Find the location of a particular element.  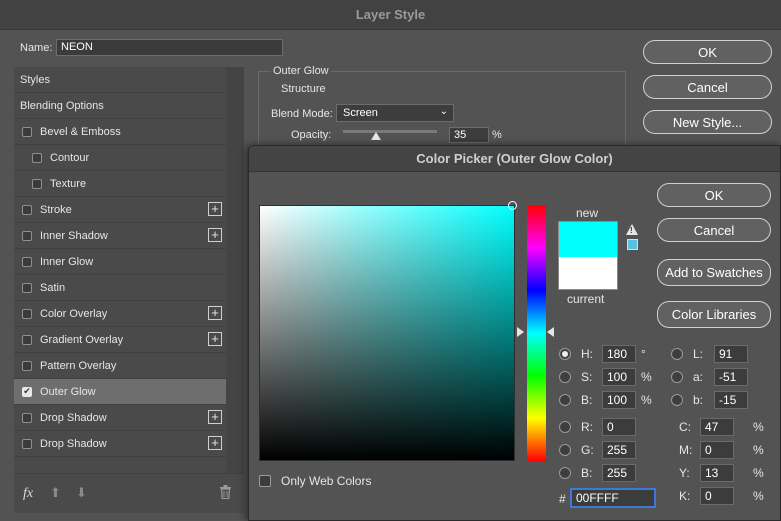

radio-r is located at coordinates (565, 427).